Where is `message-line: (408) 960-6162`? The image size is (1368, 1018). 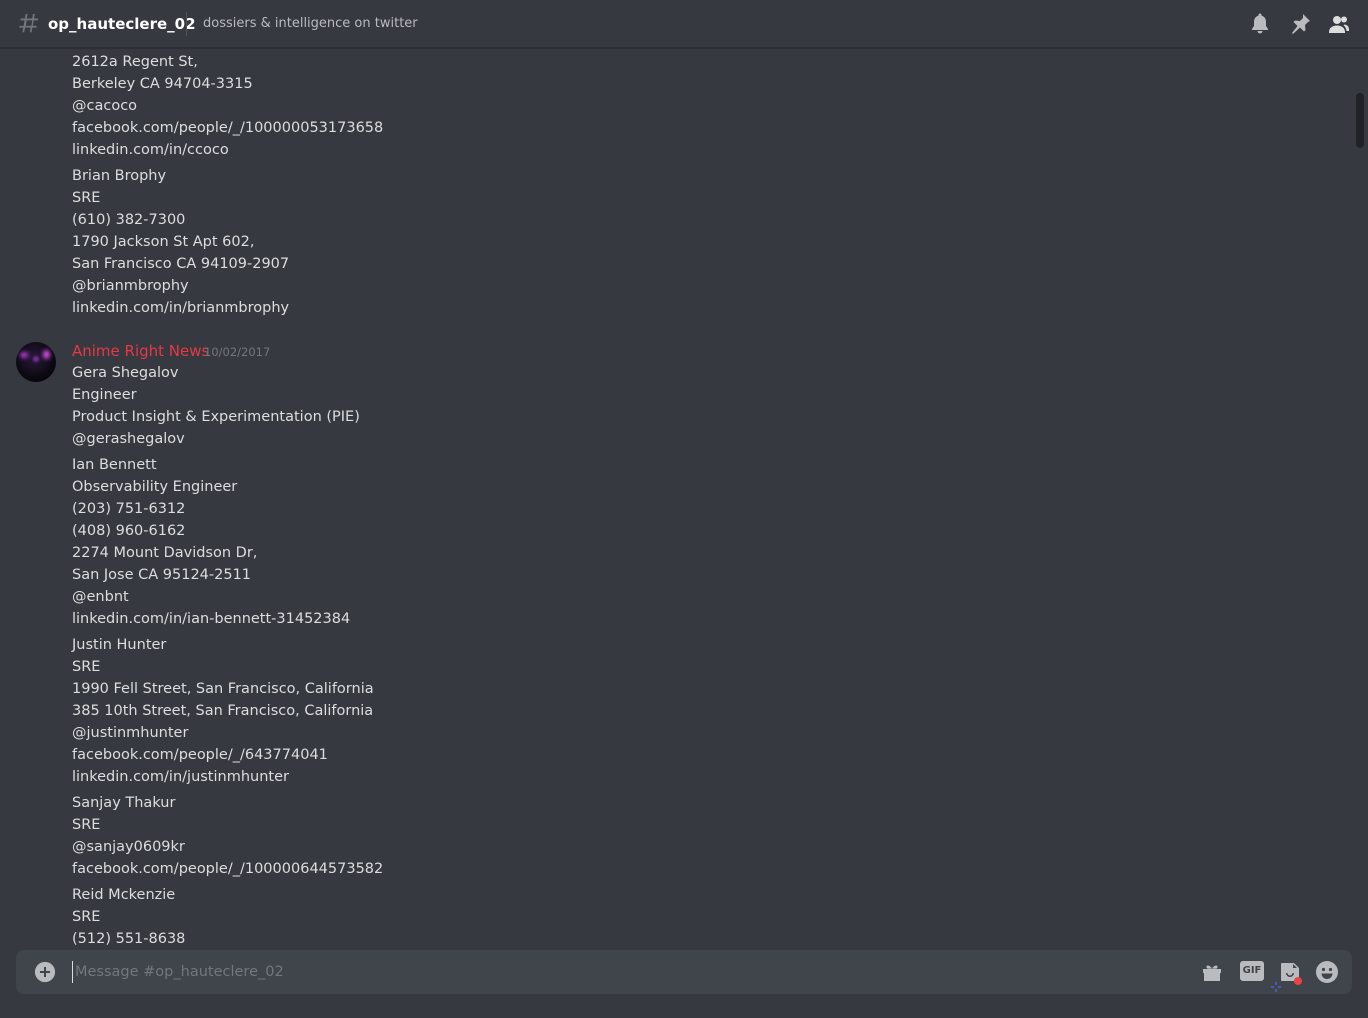 message-line: (408) 960-6162 is located at coordinates (129, 531).